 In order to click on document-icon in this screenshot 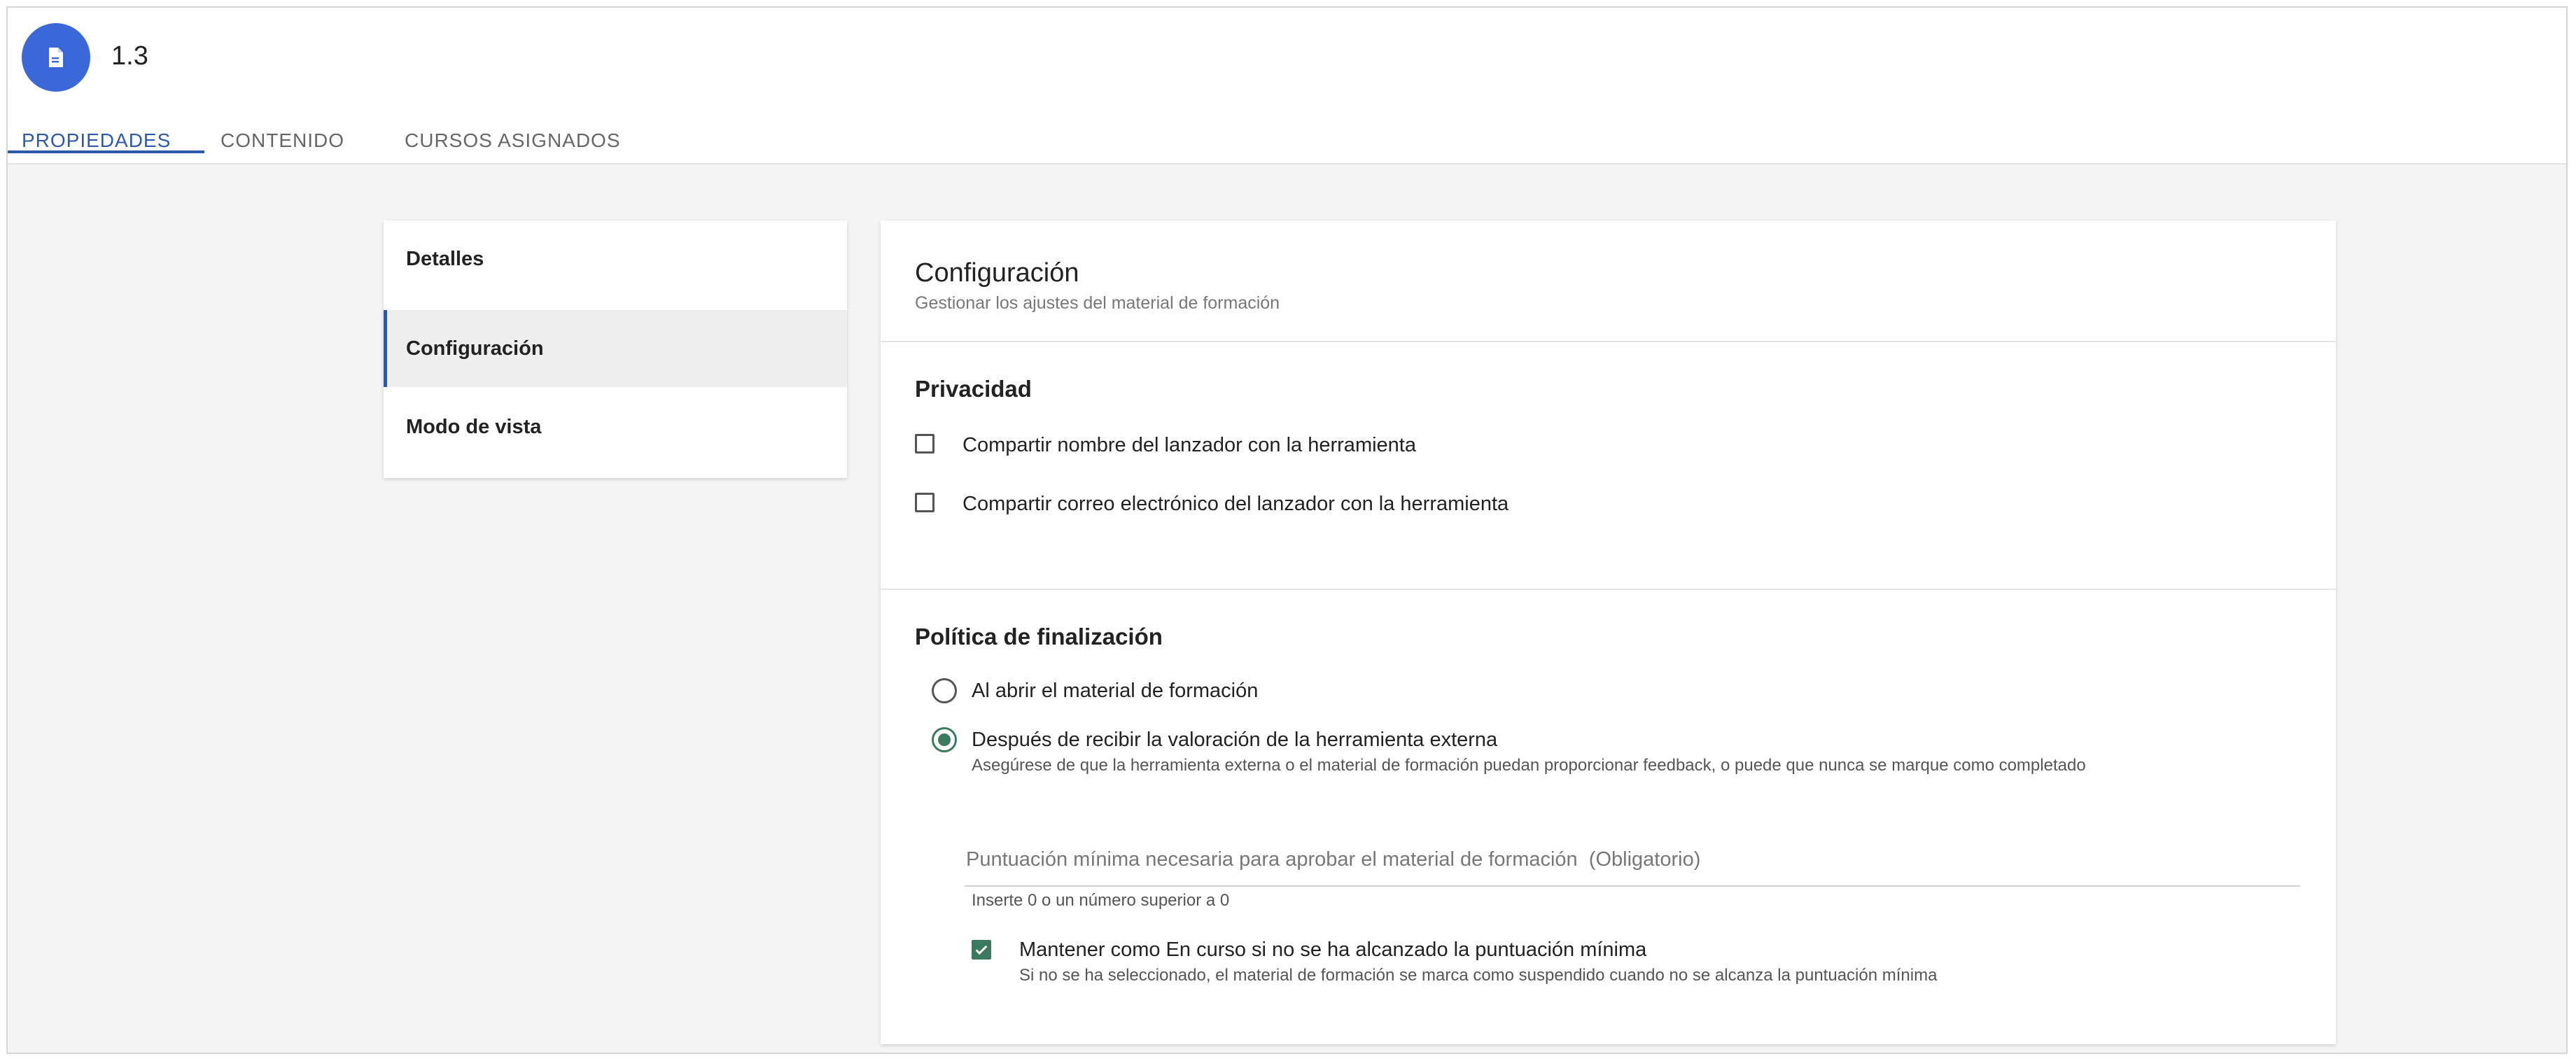, I will do `click(56, 57)`.